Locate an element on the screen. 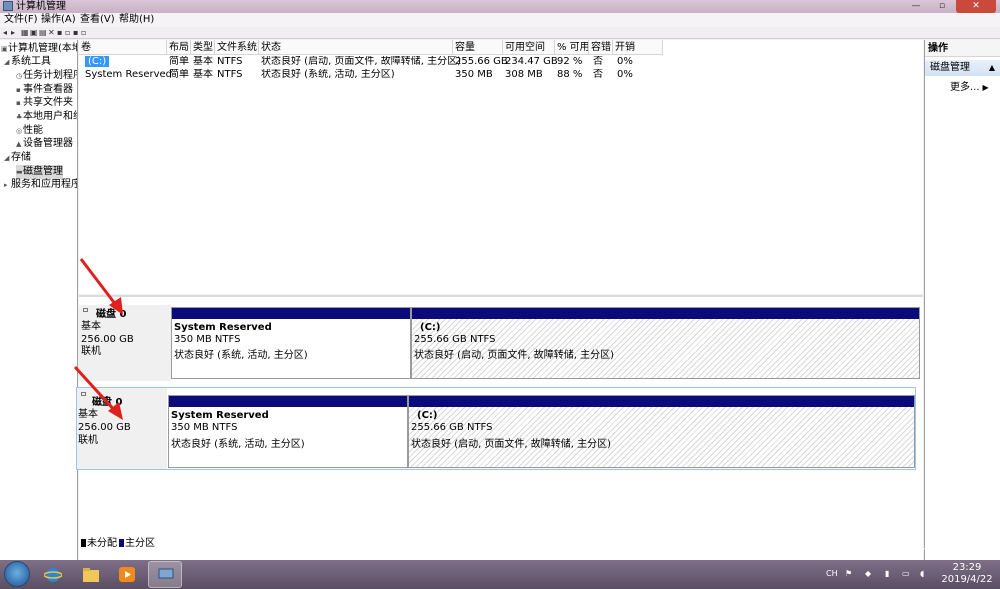 This screenshot has width=1000, height=589. properties-icon: ▣ is located at coordinates (34, 33).